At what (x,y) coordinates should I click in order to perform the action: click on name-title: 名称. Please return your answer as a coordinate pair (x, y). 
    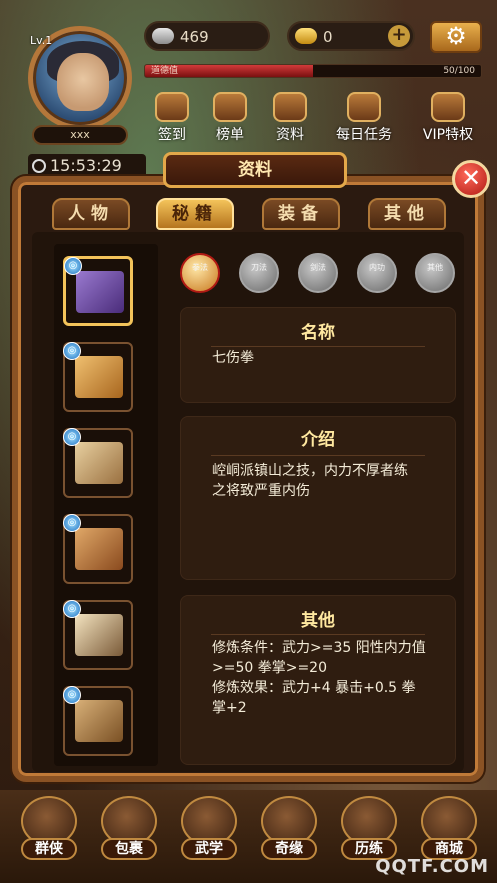
    Looking at the image, I should click on (318, 333).